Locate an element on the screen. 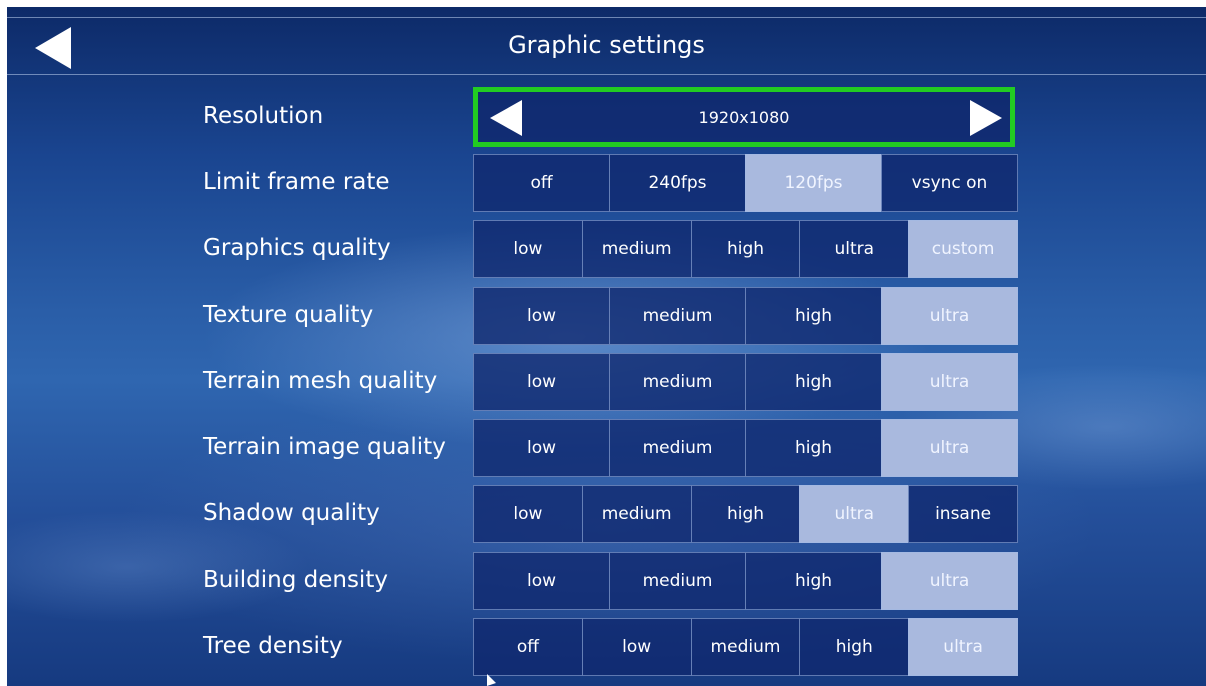  option-row: off low medium high ultra is located at coordinates (745, 647).